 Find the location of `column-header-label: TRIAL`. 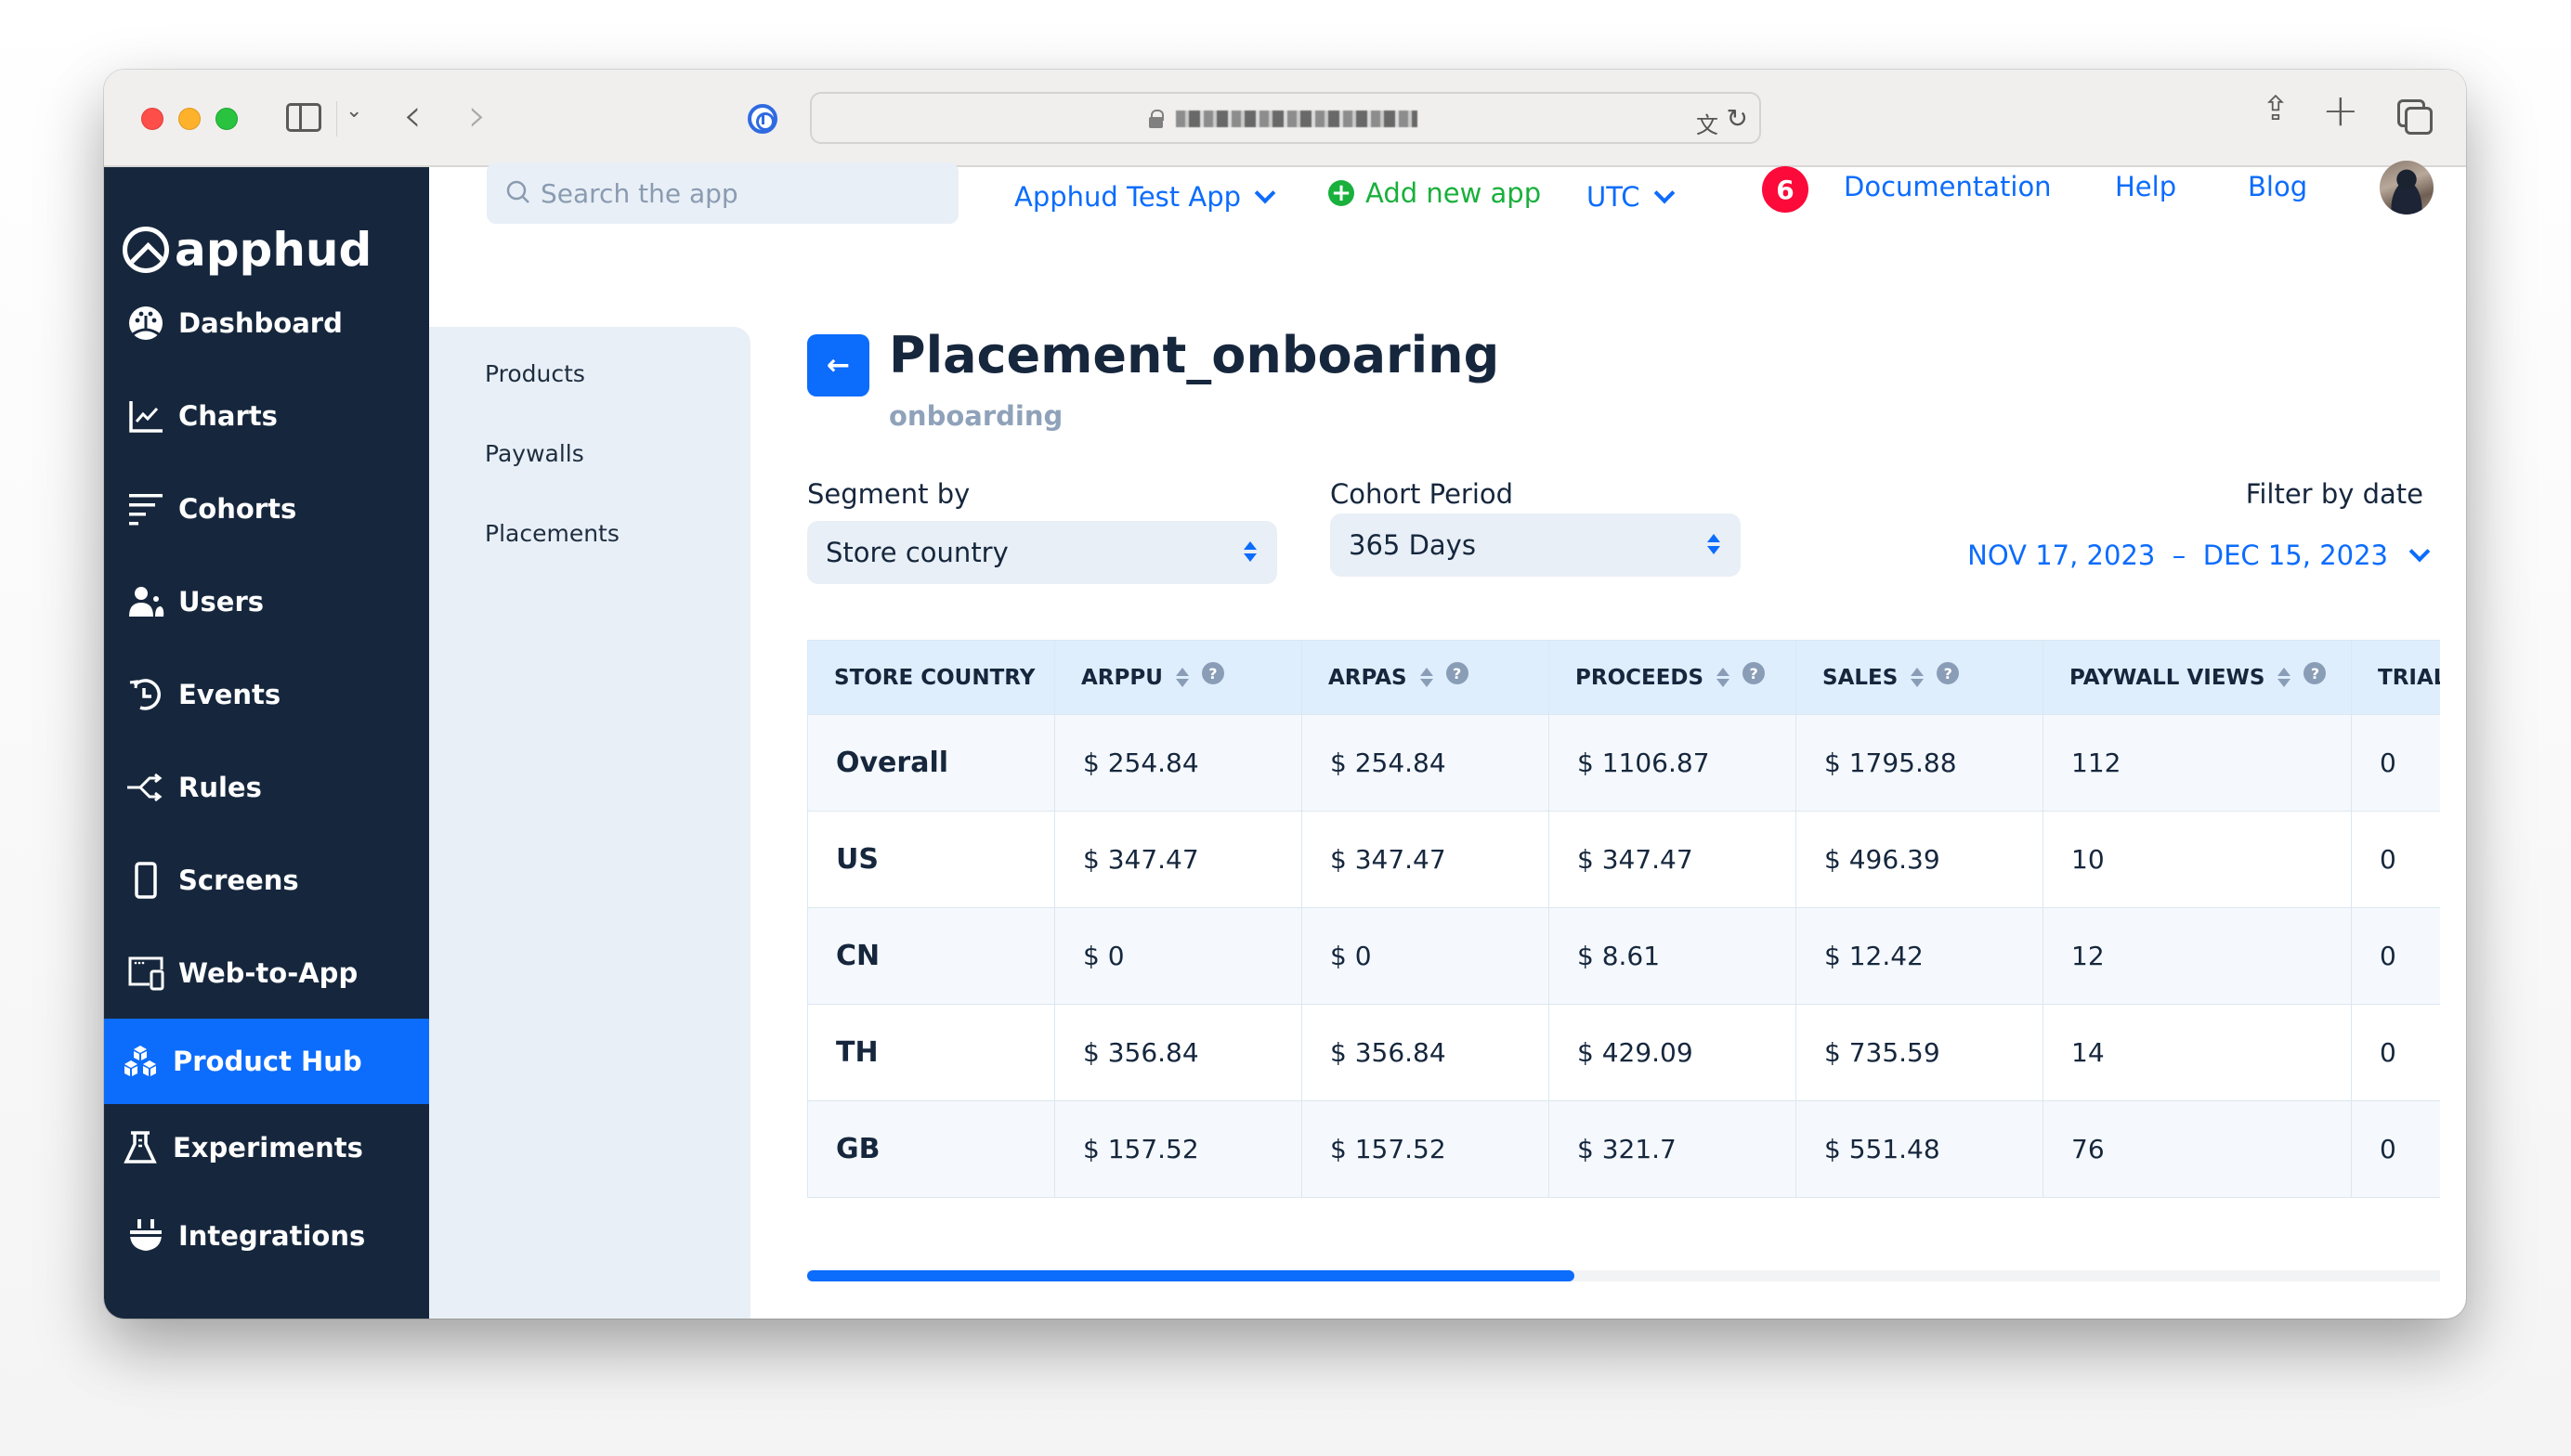

column-header-label: TRIAL is located at coordinates (2409, 677).